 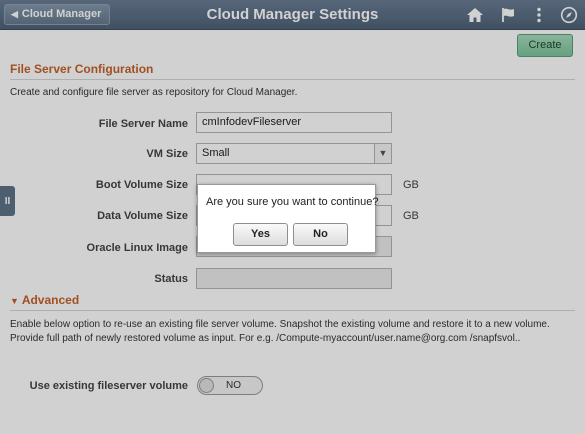 What do you see at coordinates (292, 202) in the screenshot?
I see `confirm-message: Are you sure you want to continue?` at bounding box center [292, 202].